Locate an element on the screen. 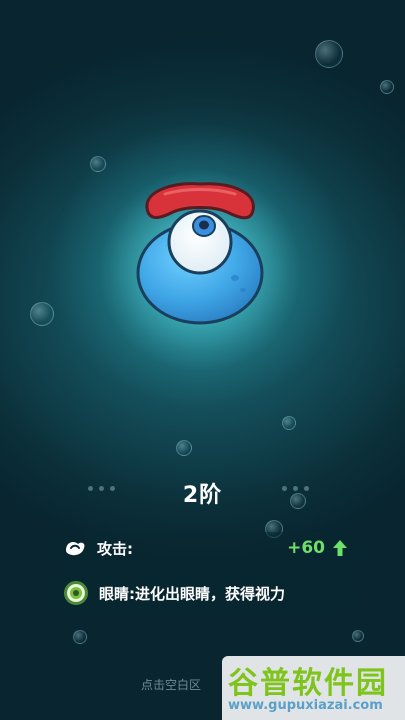 This screenshot has height=720, width=405. watermark: 谷普软件园 www.gupuxiazai.com is located at coordinates (313, 688).